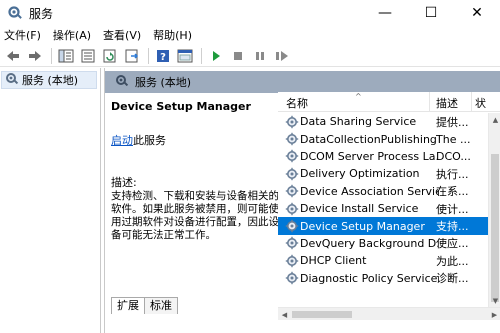 This screenshot has height=333, width=500. Describe the element at coordinates (181, 106) in the screenshot. I see `selected-service-title: Device Setup Manager` at that location.